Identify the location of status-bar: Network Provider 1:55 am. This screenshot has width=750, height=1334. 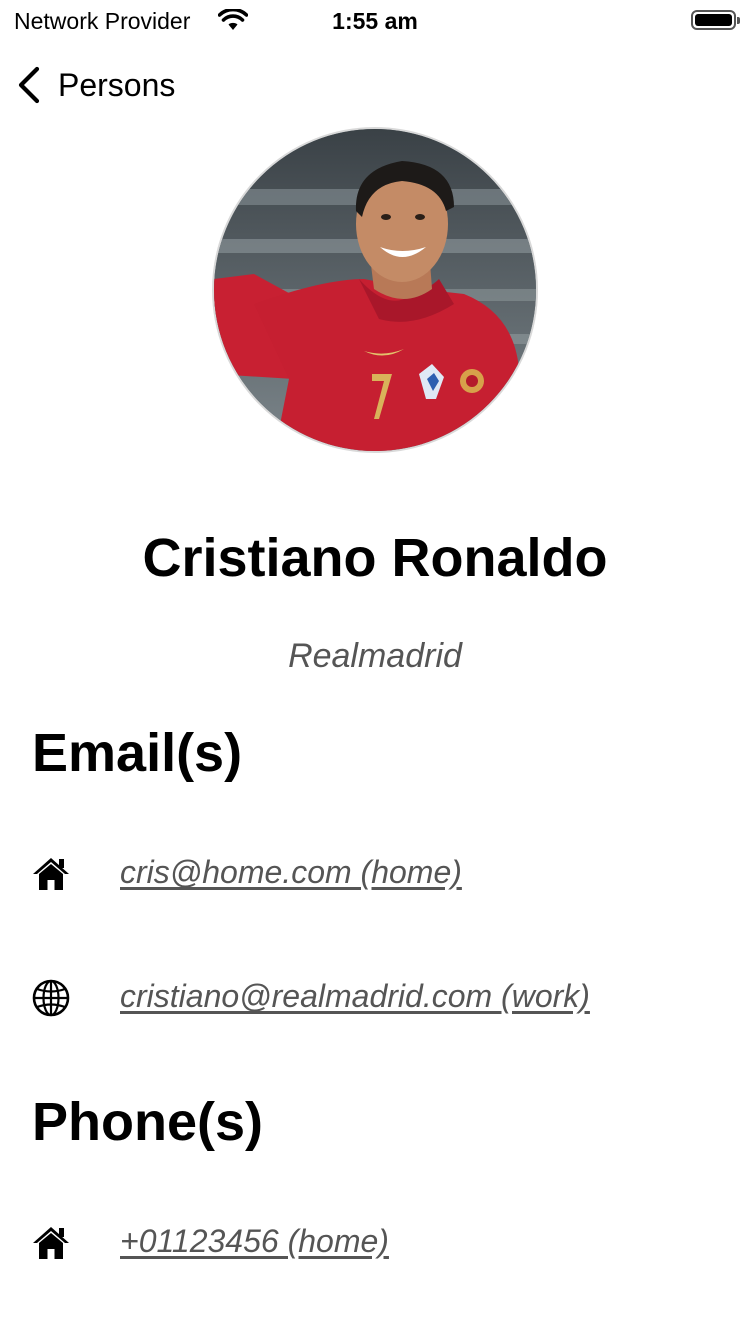
(375, 20).